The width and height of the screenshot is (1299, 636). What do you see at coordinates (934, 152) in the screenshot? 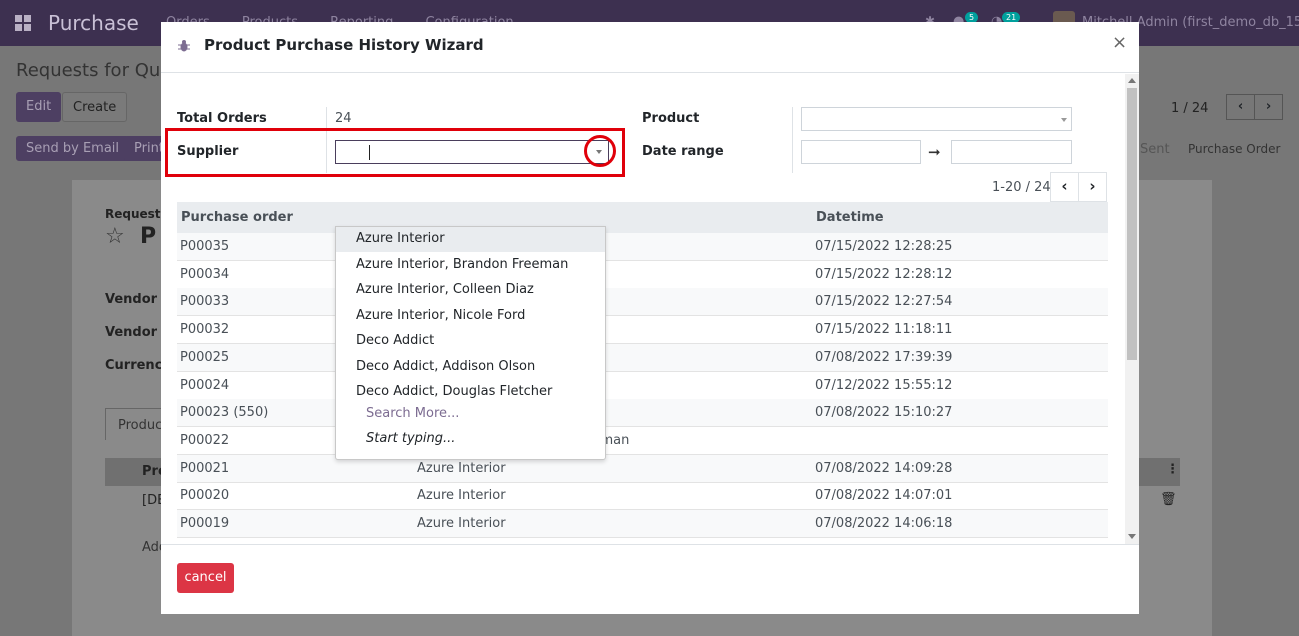
I see `arrow-right-icon: ➞` at bounding box center [934, 152].